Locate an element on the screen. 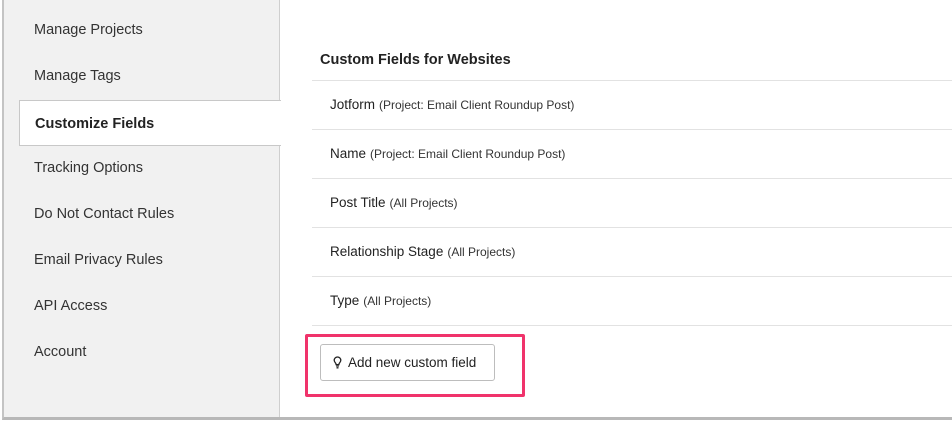  field-name: Type is located at coordinates (345, 300).